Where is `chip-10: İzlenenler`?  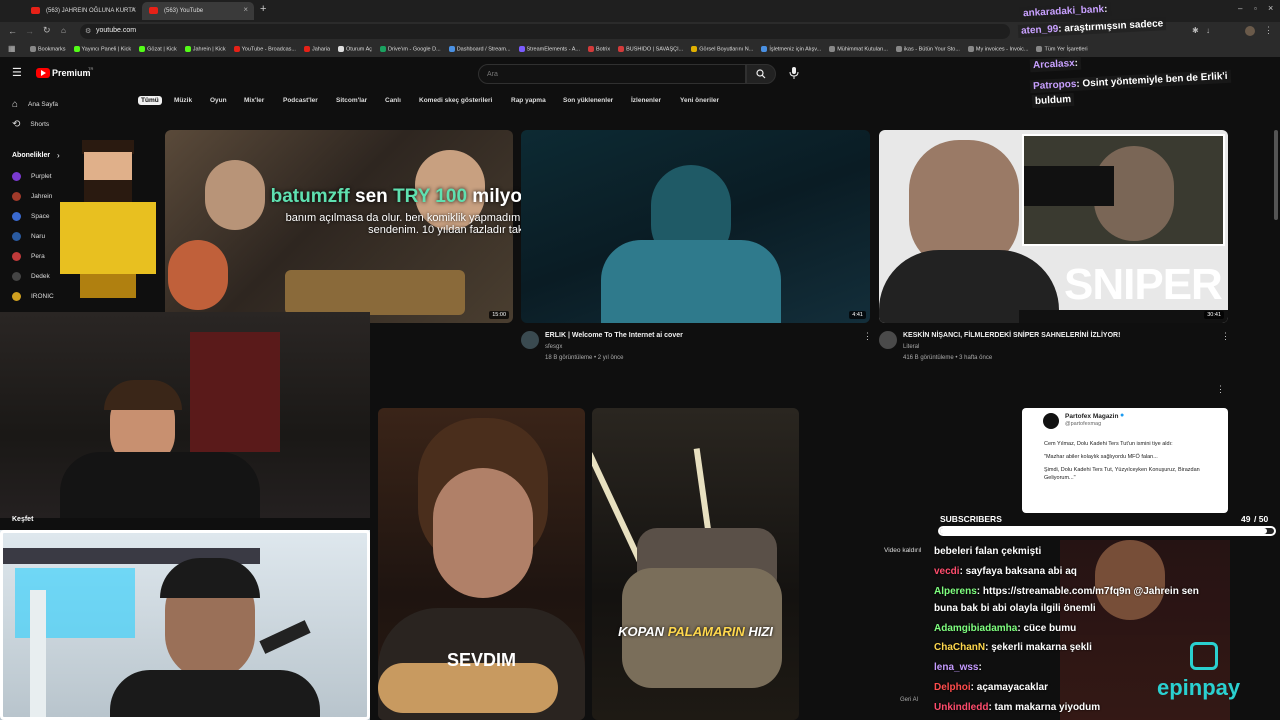 chip-10: İzlenenler is located at coordinates (646, 100).